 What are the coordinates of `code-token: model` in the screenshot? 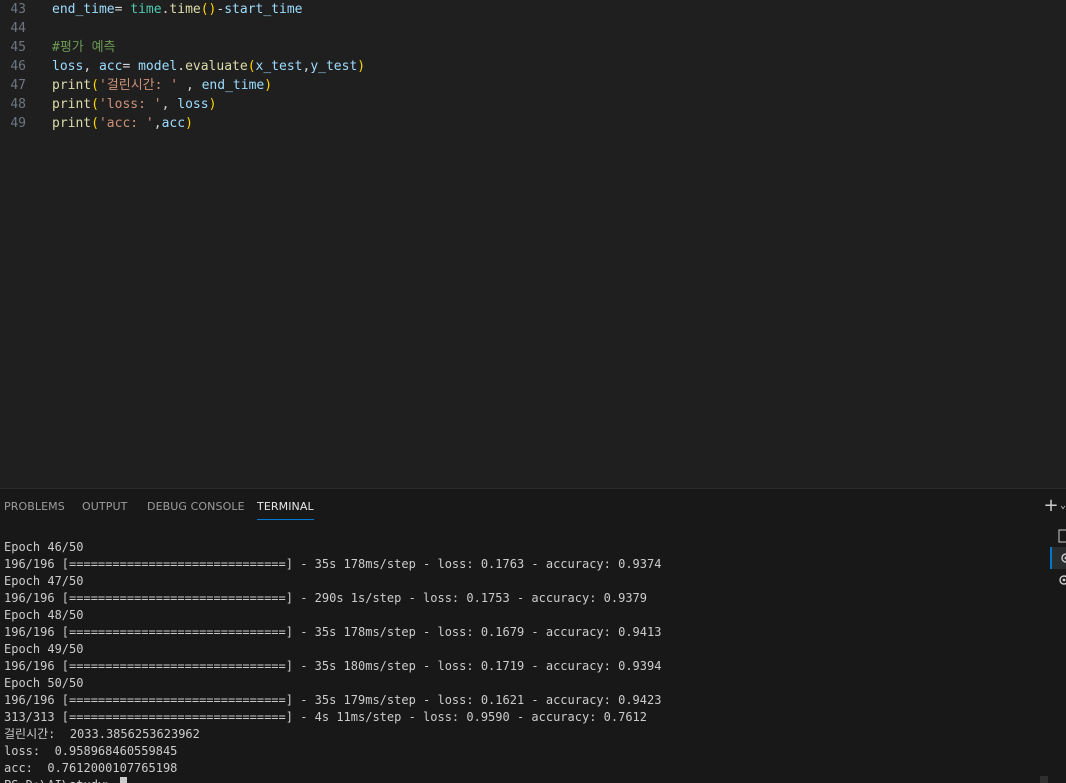 It's located at (158, 66).